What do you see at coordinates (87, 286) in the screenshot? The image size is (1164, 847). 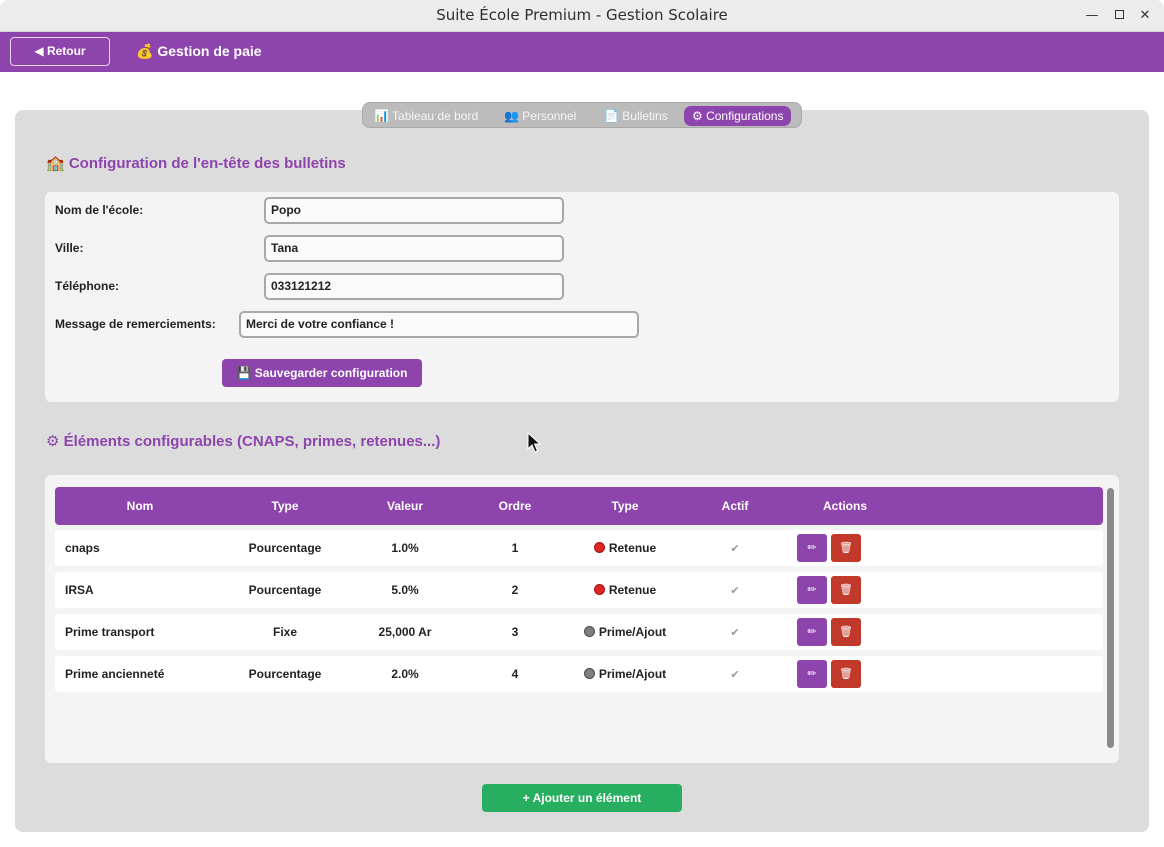 I see `phone-label: Téléphone:` at bounding box center [87, 286].